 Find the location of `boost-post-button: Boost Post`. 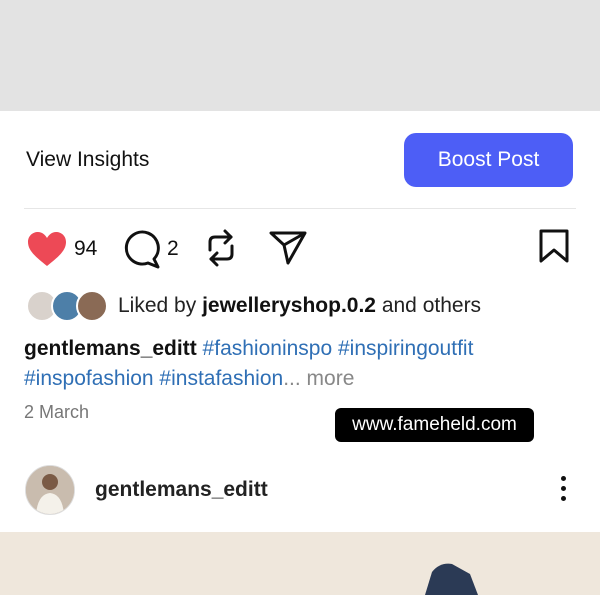

boost-post-button: Boost Post is located at coordinates (488, 160).